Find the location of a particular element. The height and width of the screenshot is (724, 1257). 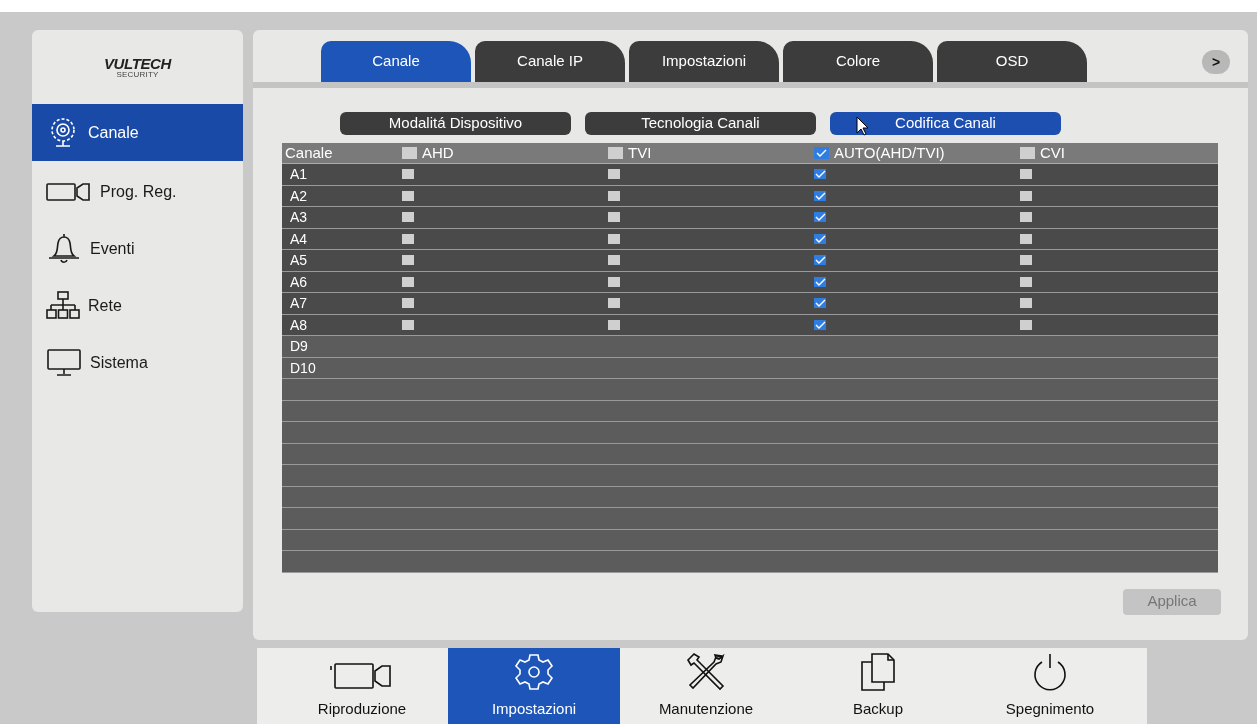

channel-label: A4 is located at coordinates (299, 238).